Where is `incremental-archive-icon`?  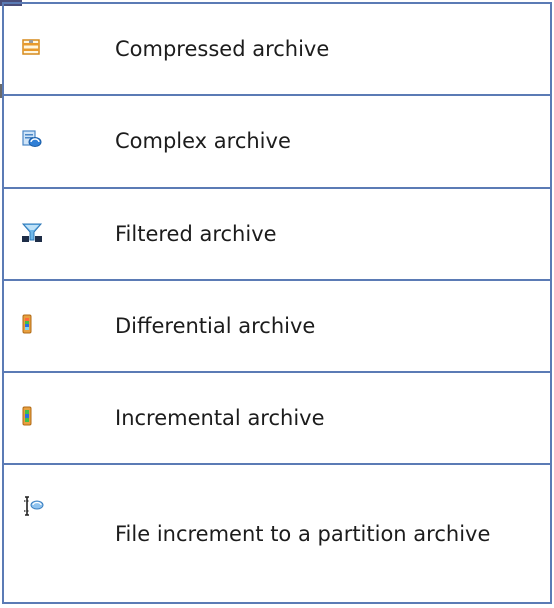
incremental-archive-icon is located at coordinates (27, 416).